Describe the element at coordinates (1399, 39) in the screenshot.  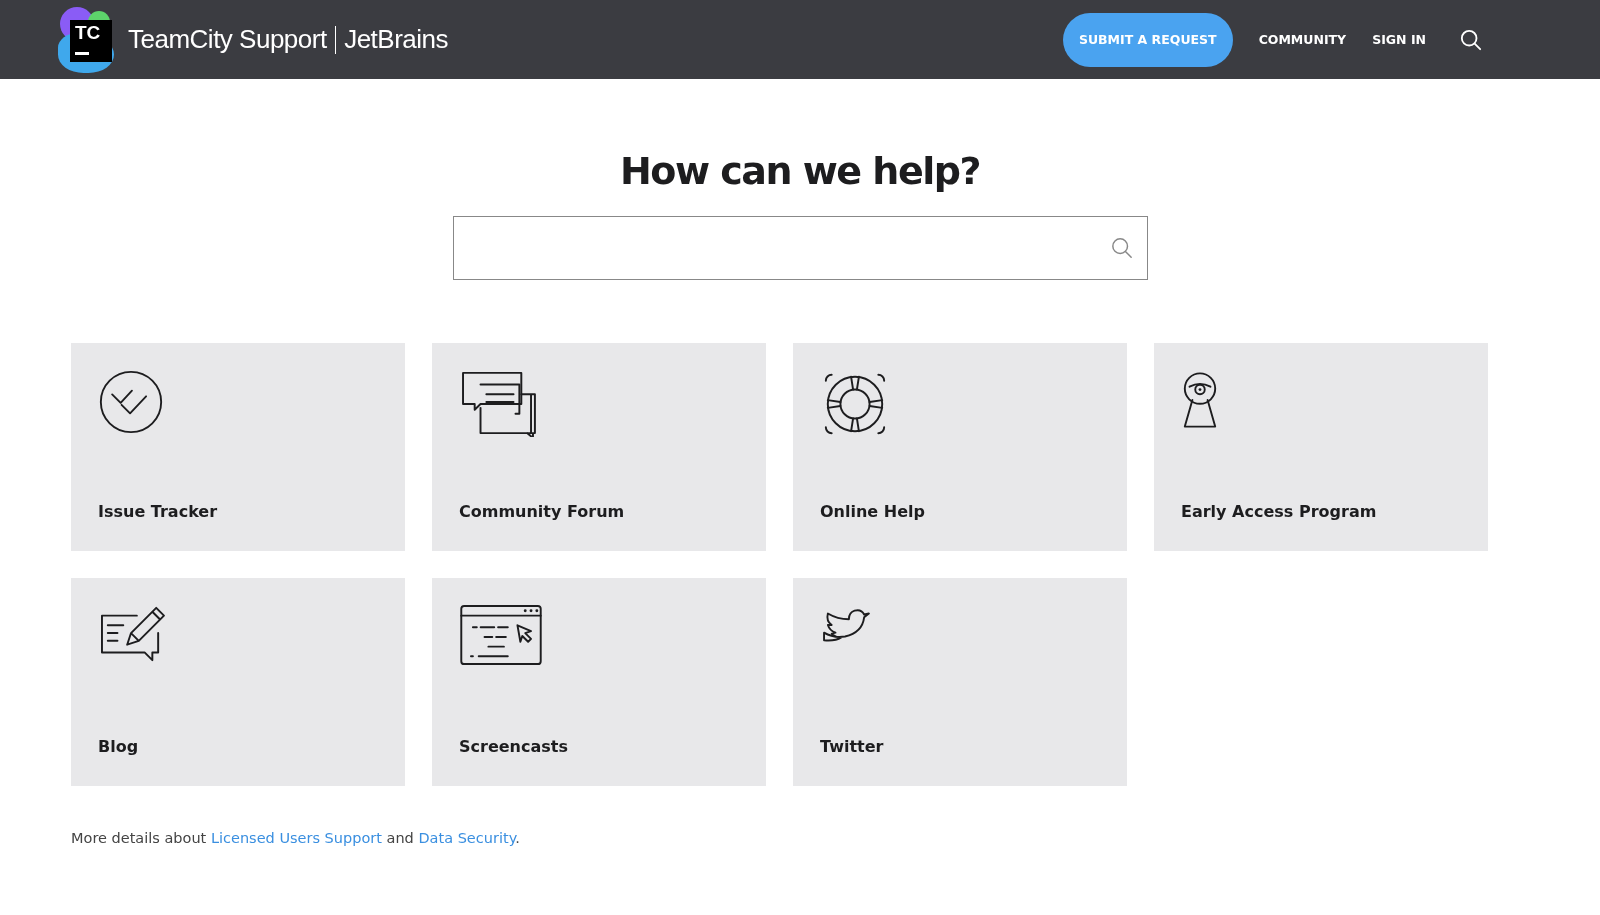
I see `nav-link: SIGN IN` at that location.